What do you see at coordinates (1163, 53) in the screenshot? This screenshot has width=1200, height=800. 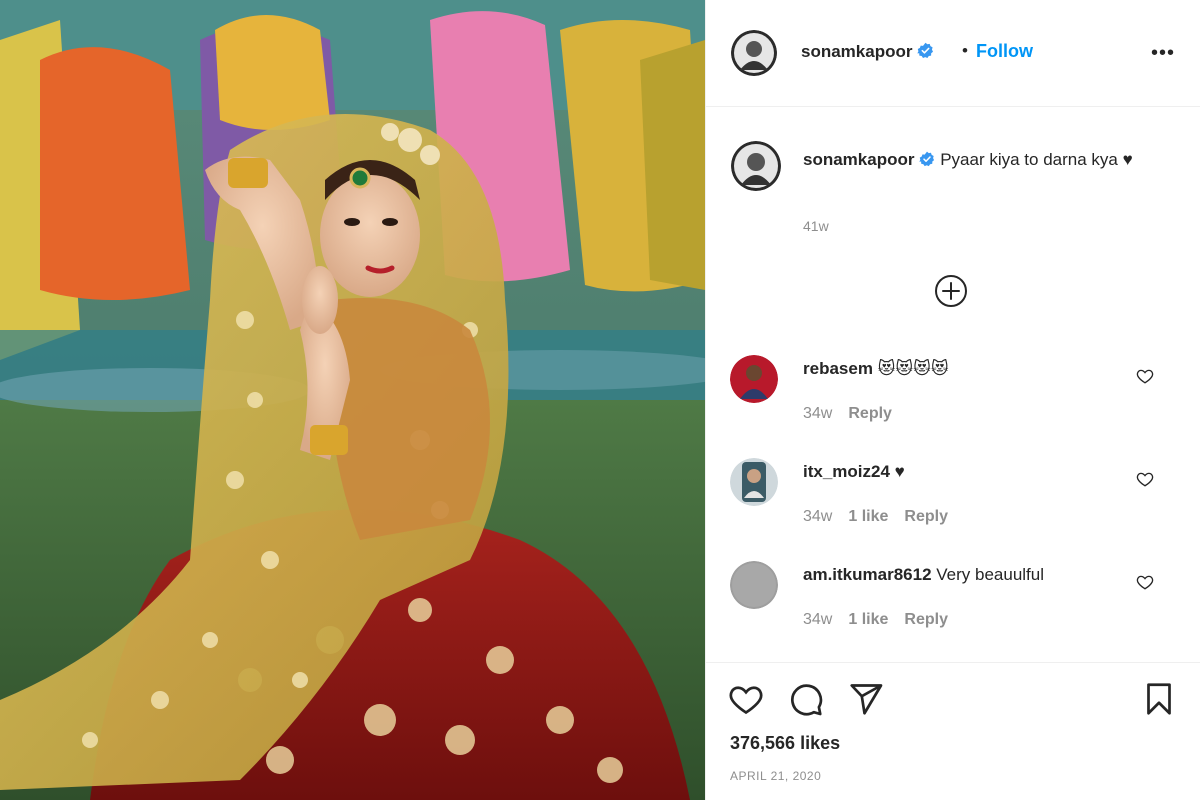 I see `more-options-icon: •••` at bounding box center [1163, 53].